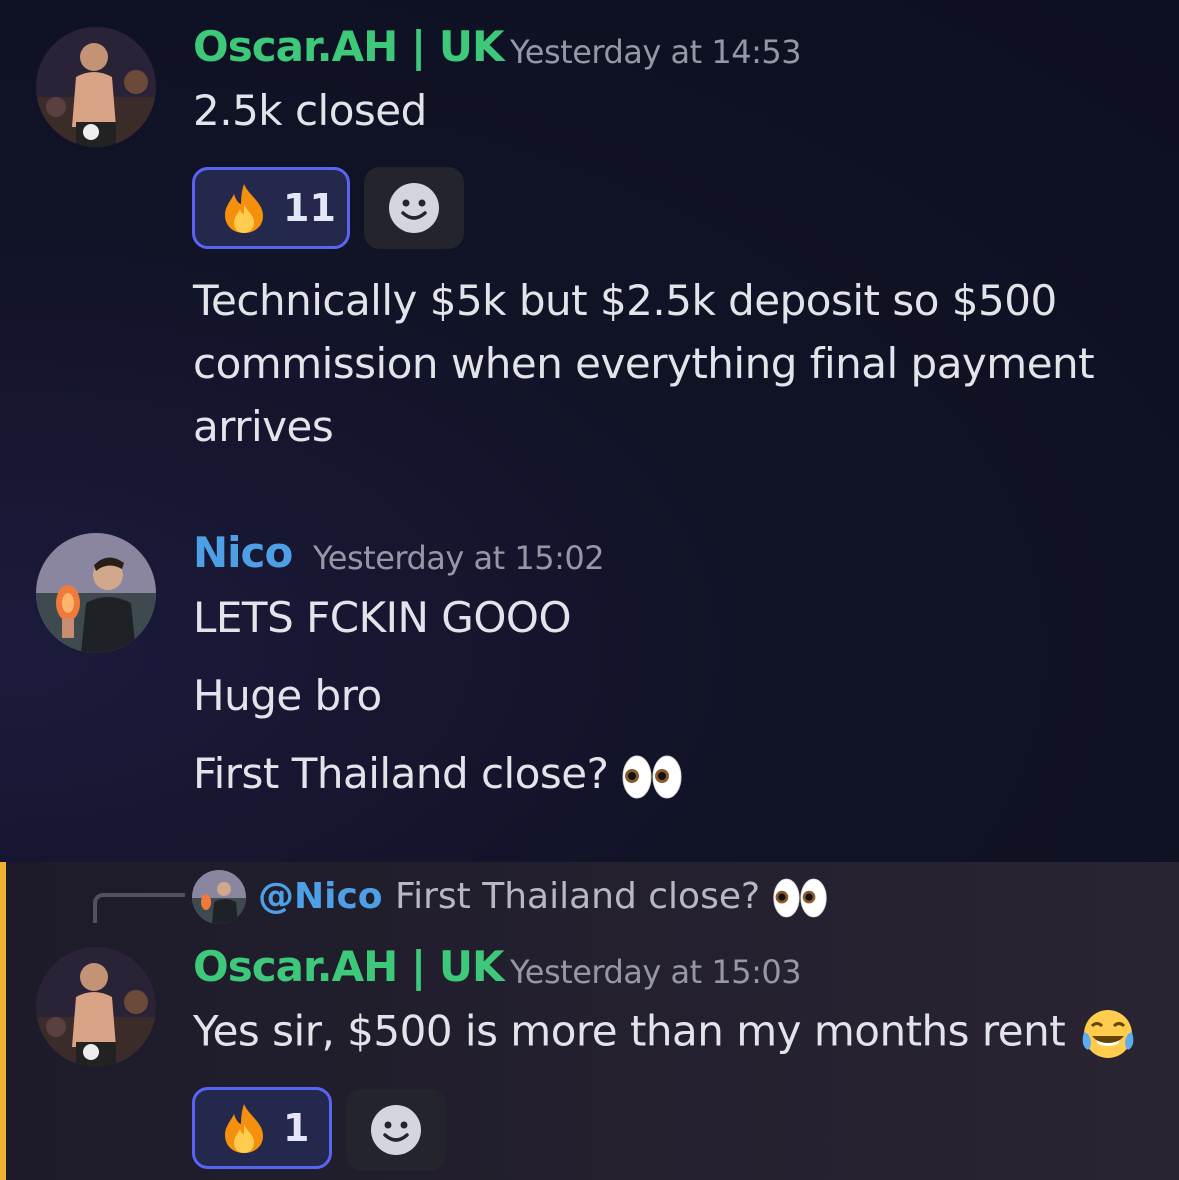 The height and width of the screenshot is (1180, 1179). Describe the element at coordinates (382, 617) in the screenshot. I see `message-text: LETS FCKIN GOOO` at that location.